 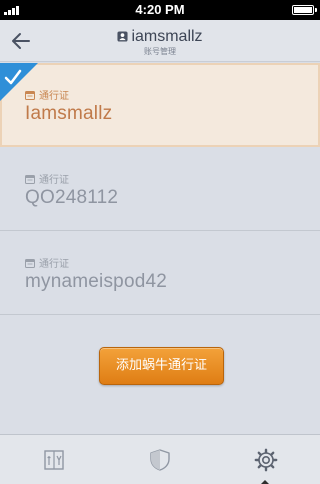 I want to click on battery-icon, so click(x=304, y=10).